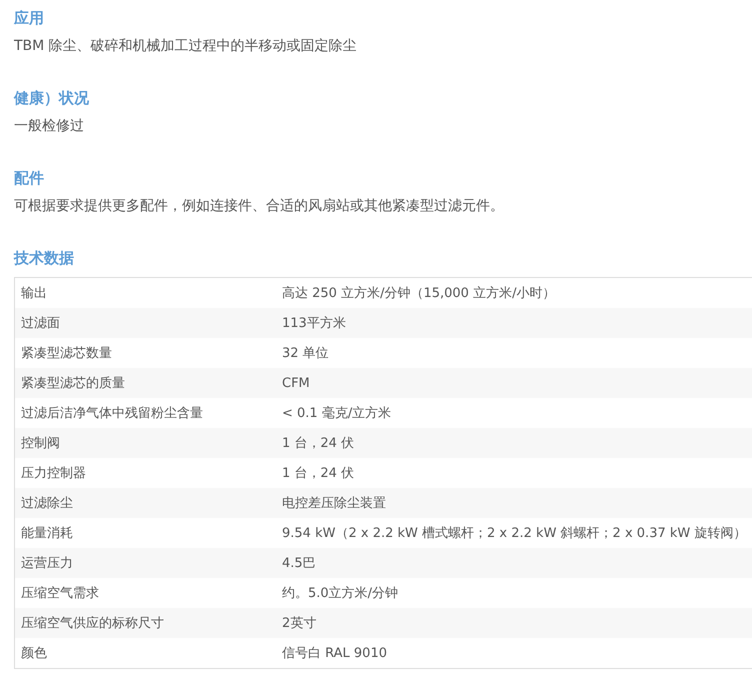 This screenshot has width=752, height=675. Describe the element at coordinates (314, 323) in the screenshot. I see `table-cell-text: 113平方米` at that location.